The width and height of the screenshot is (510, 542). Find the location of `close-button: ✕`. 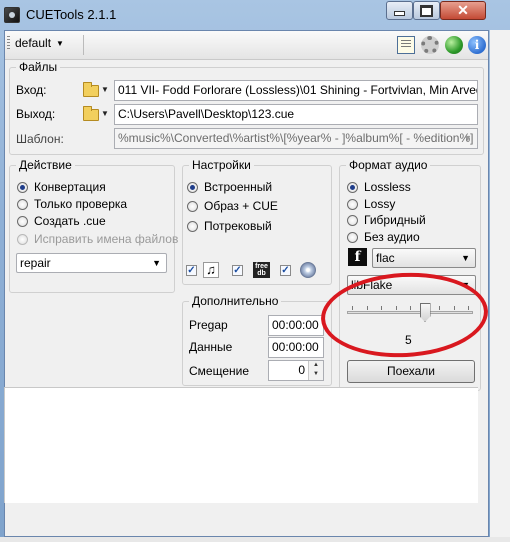

close-button: ✕ is located at coordinates (463, 10).